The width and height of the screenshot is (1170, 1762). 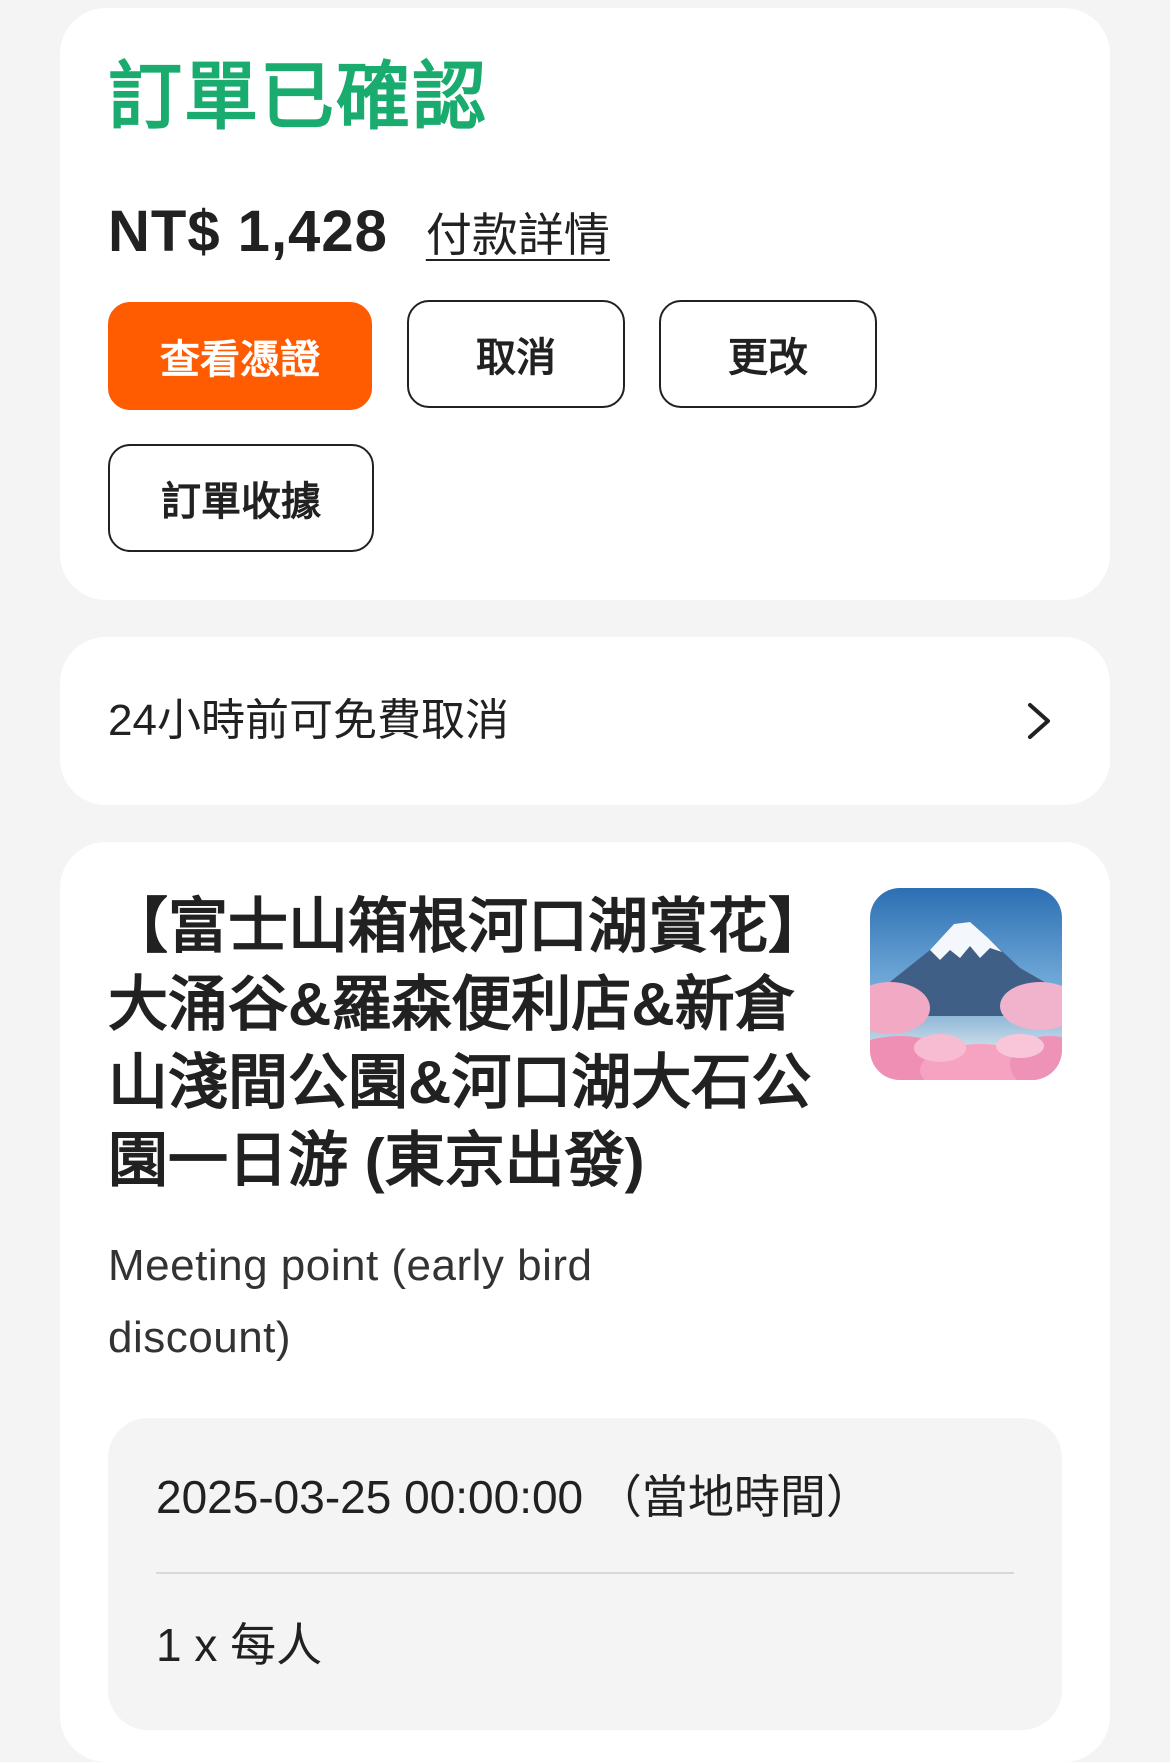 I want to click on chevron-right-icon, so click(x=1038, y=721).